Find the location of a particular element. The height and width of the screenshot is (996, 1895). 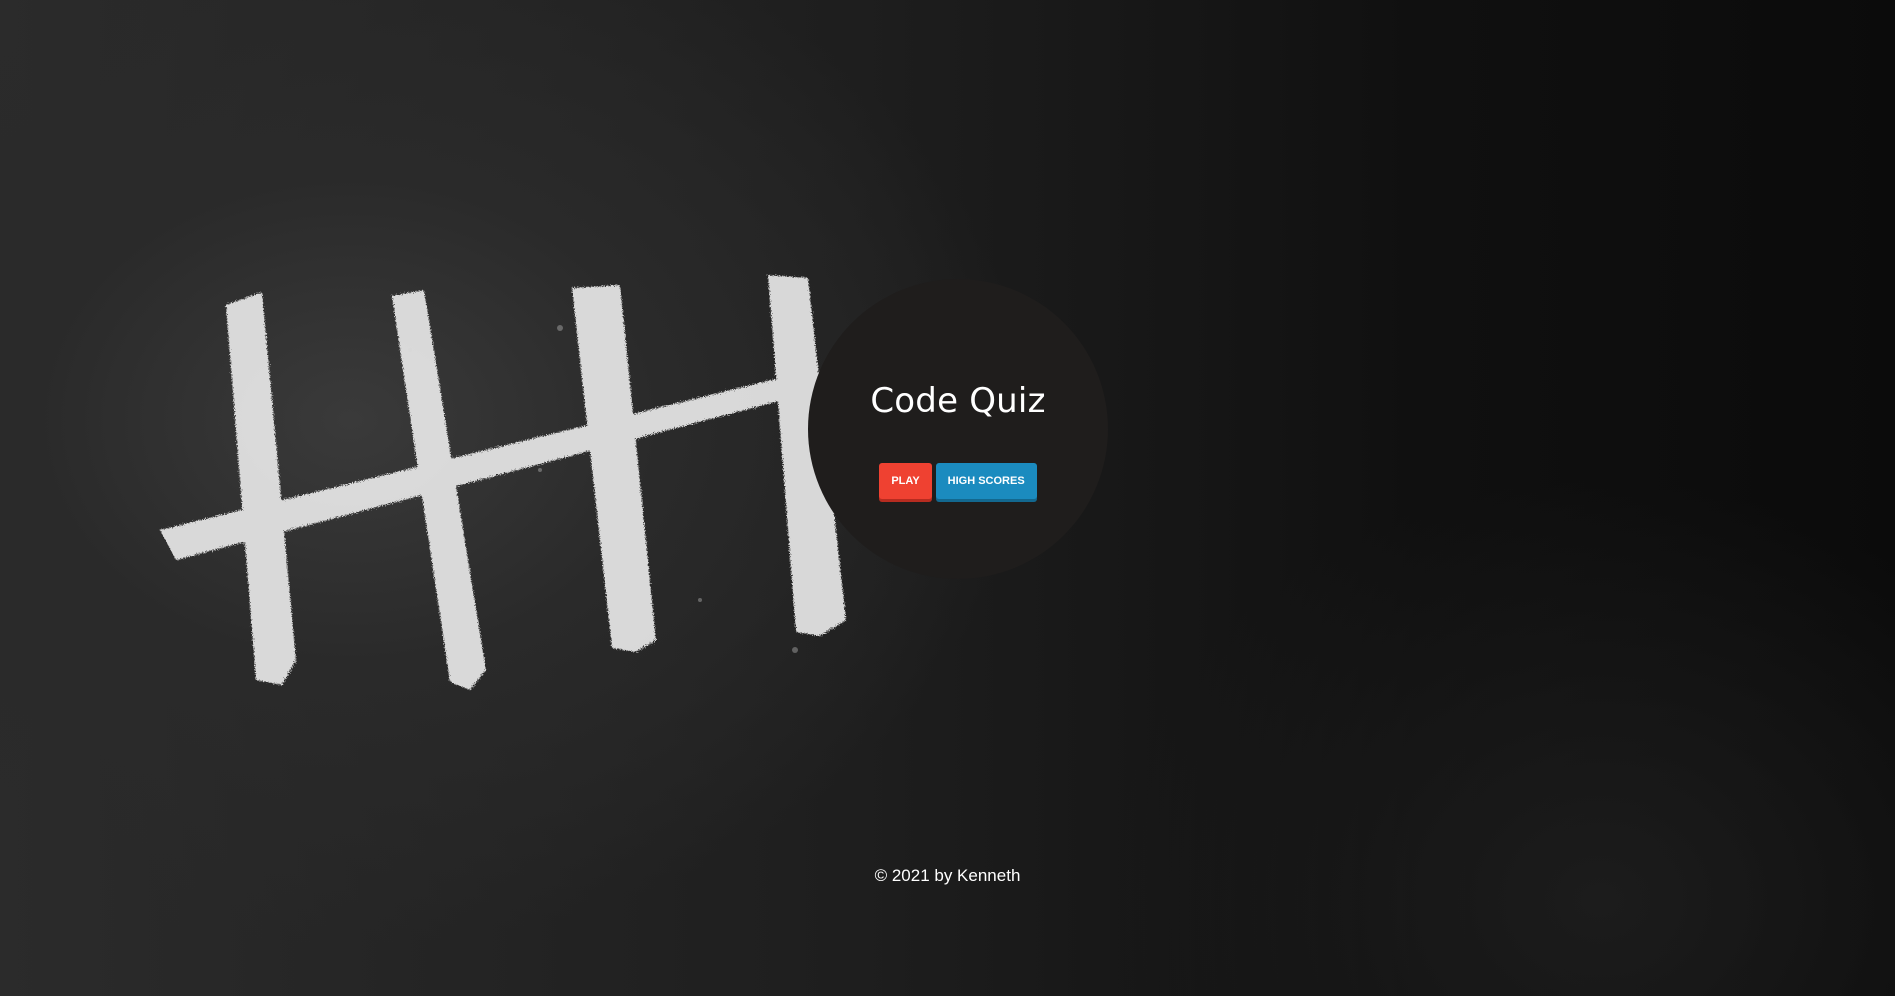

footer-copyright: © 2021 by Kenneth is located at coordinates (947, 875).